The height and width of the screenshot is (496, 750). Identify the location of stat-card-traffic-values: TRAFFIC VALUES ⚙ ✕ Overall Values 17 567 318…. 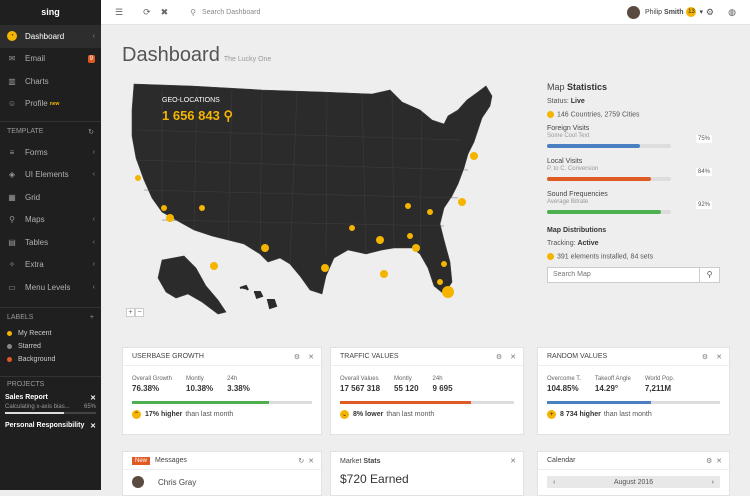
(427, 391).